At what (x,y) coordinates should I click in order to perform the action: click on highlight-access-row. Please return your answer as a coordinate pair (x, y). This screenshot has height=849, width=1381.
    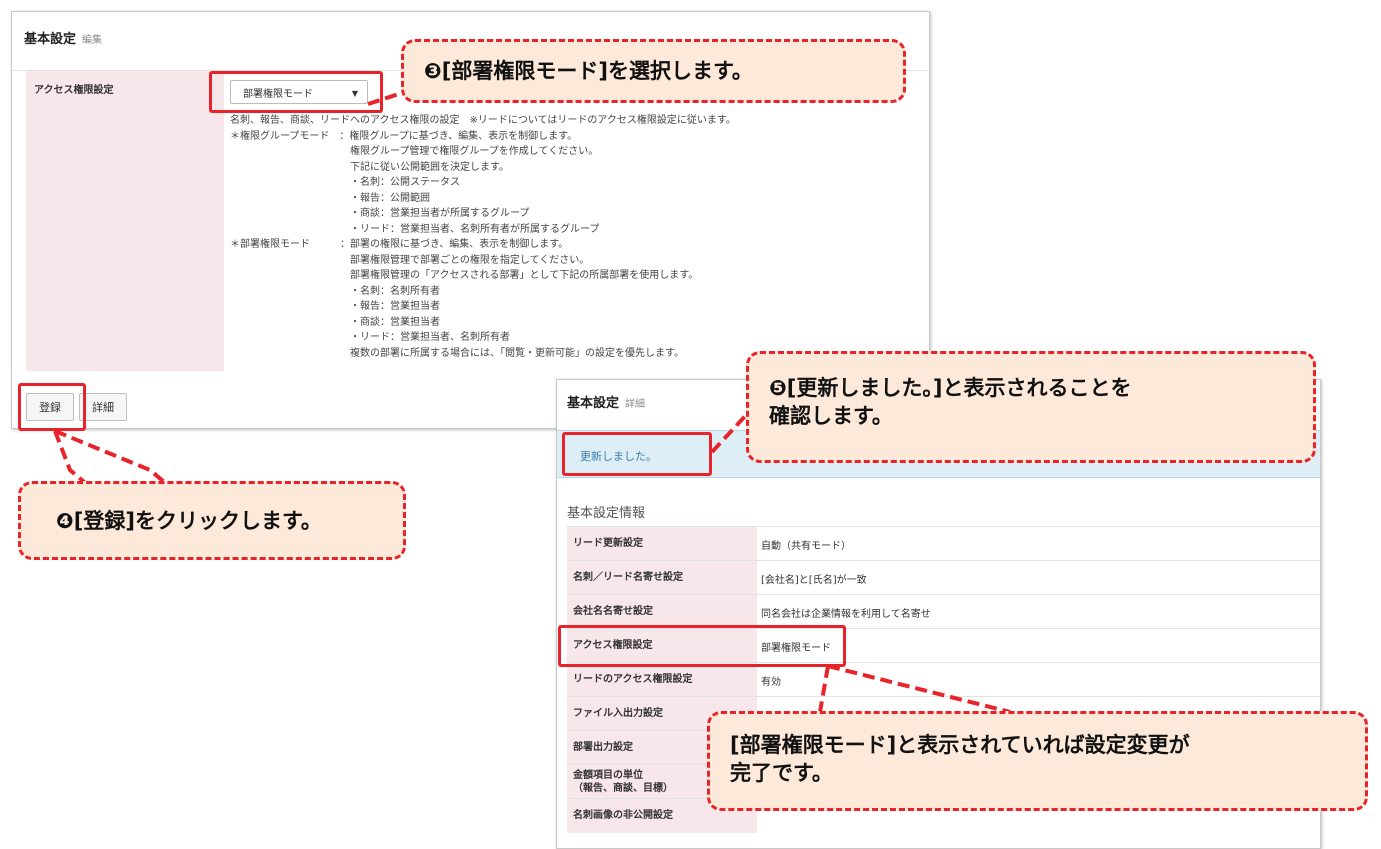
    Looking at the image, I should click on (702, 646).